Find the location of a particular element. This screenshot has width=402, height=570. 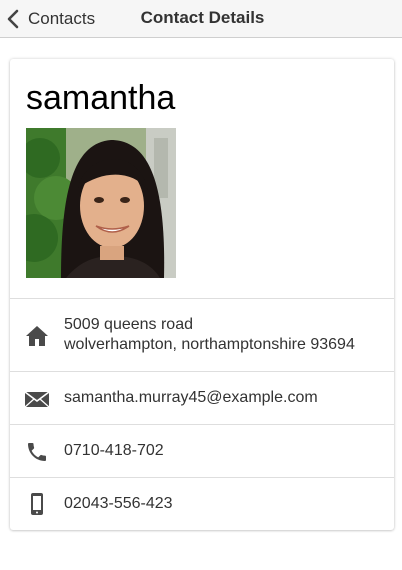

mobile-phone-icon is located at coordinates (37, 504).